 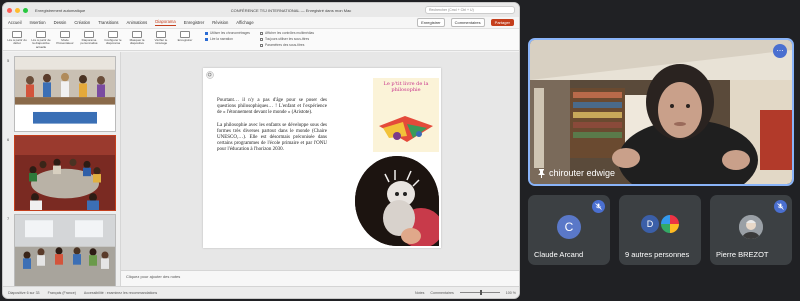 I want to click on thumbnail-slide-5: 5, so click(x=61, y=94).